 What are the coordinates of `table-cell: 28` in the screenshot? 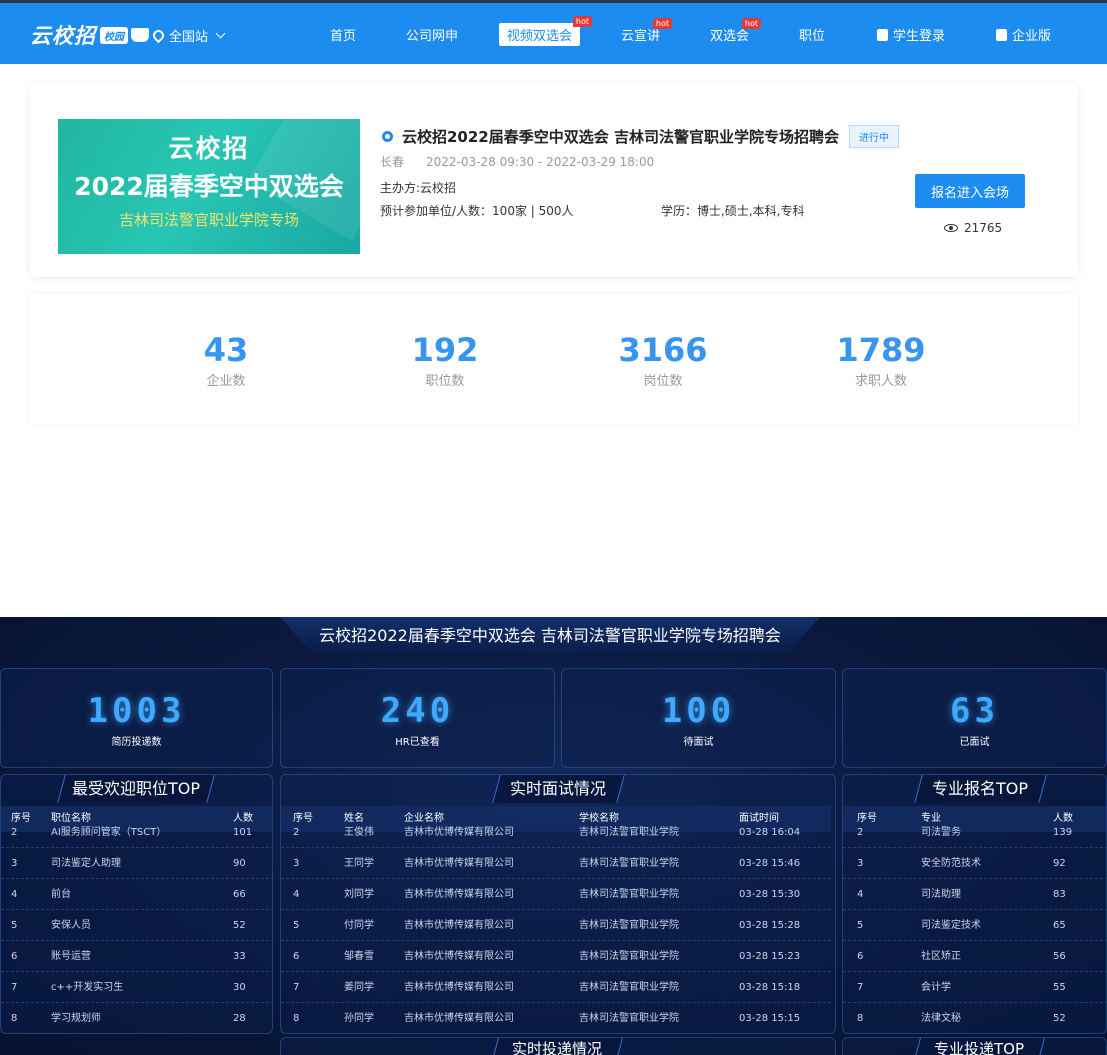 It's located at (239, 1018).